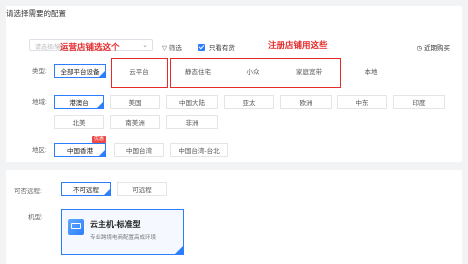  Describe the element at coordinates (115, 224) in the screenshot. I see `machine-title: 云主机-标准型` at that location.